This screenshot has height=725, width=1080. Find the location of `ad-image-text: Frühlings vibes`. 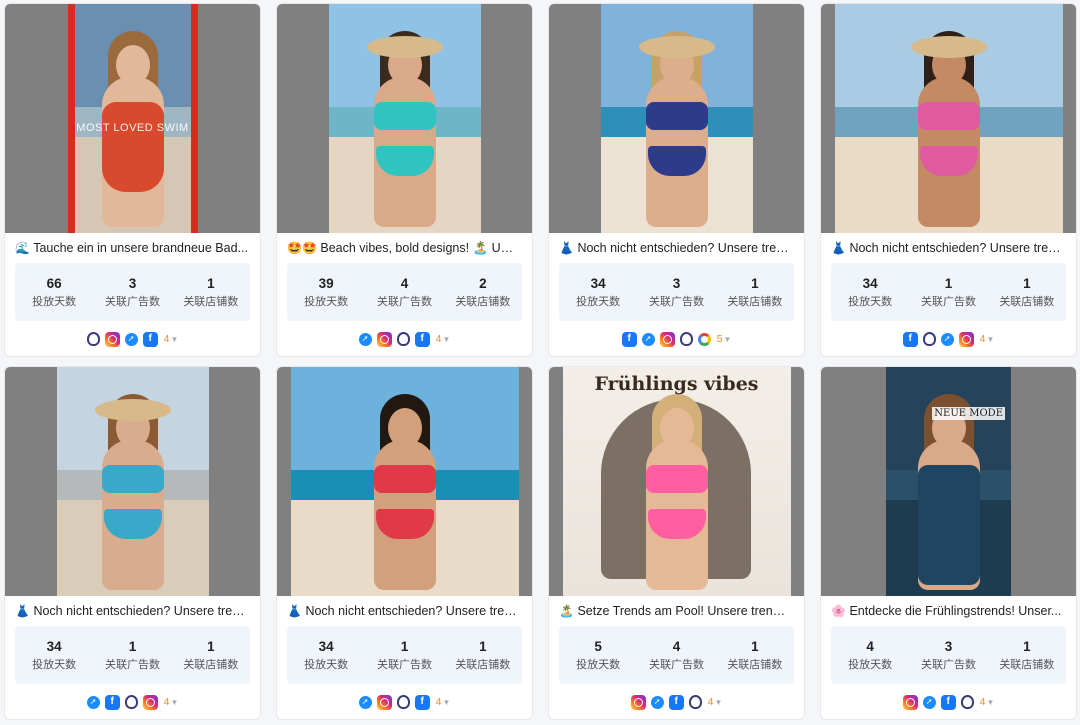

ad-image-text: Frühlings vibes is located at coordinates (676, 384).